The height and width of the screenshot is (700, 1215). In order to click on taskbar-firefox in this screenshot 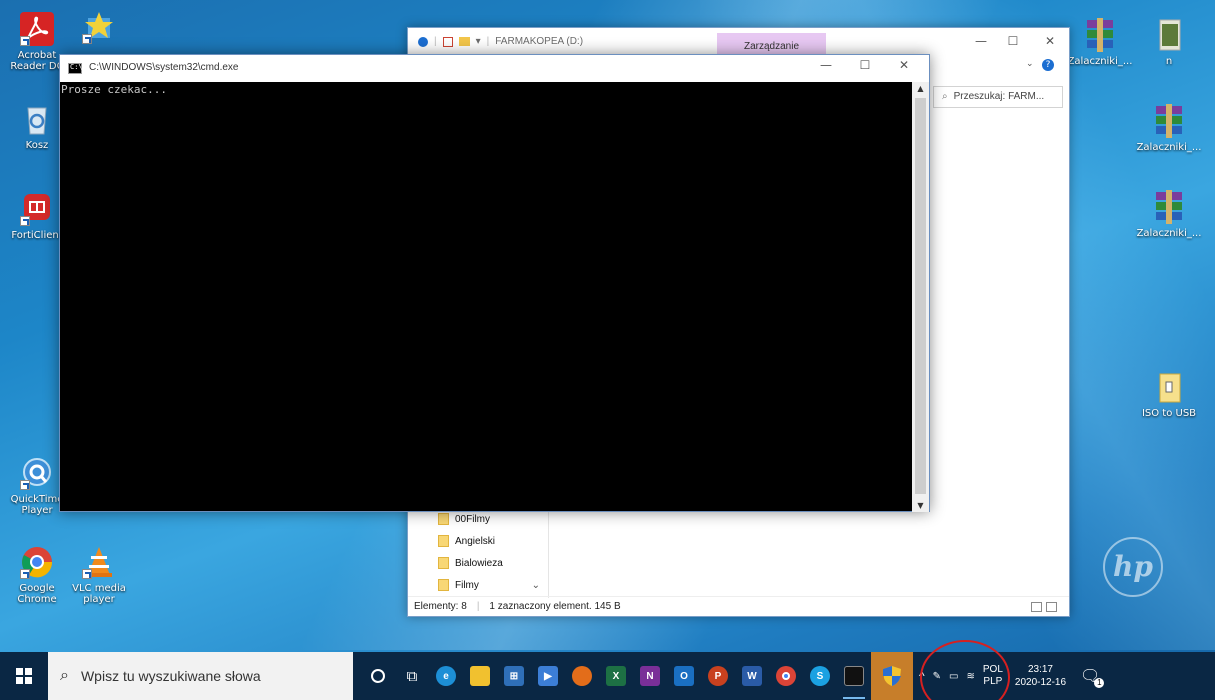, I will do `click(582, 676)`.